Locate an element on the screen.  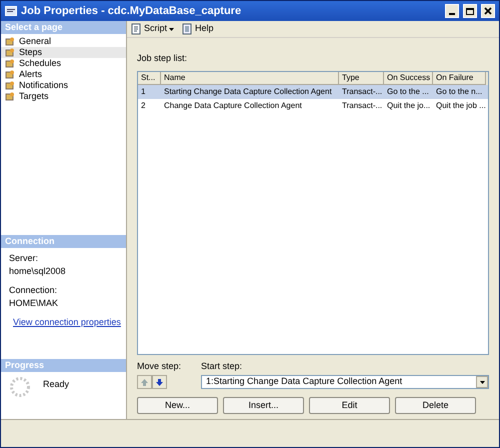
window-title: Job Properties - cdc.MyDataBase_capture is located at coordinates (131, 11).